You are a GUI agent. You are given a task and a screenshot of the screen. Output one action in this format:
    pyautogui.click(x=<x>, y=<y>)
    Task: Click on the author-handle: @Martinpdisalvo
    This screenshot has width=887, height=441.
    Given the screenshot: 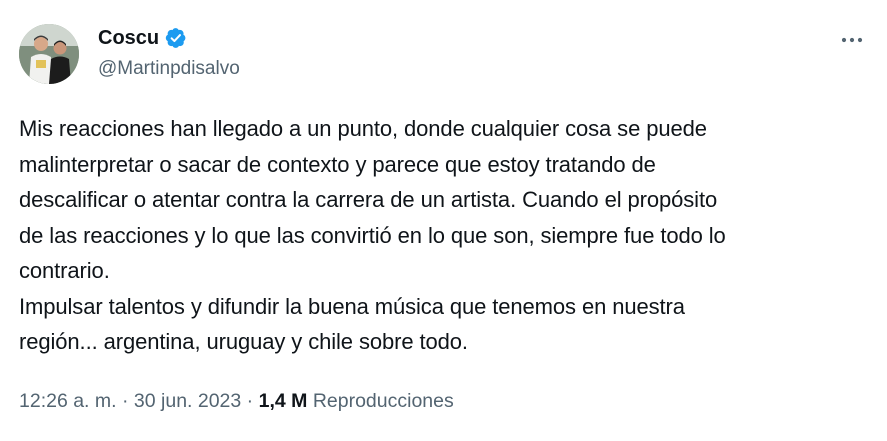 What is the action you would take?
    pyautogui.click(x=169, y=69)
    